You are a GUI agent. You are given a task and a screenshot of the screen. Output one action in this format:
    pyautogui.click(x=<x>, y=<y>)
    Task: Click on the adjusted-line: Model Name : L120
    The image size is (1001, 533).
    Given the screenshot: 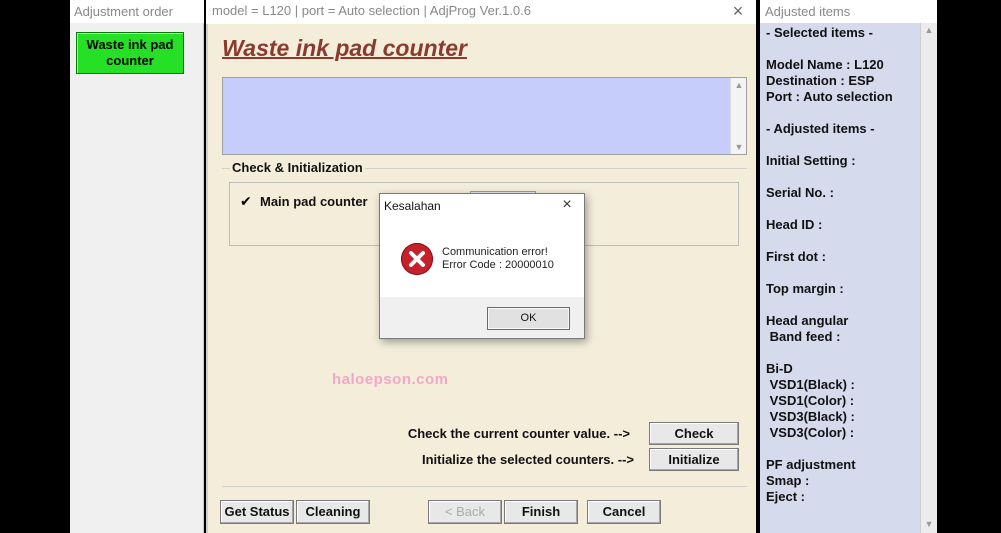 What is the action you would take?
    pyautogui.click(x=825, y=64)
    